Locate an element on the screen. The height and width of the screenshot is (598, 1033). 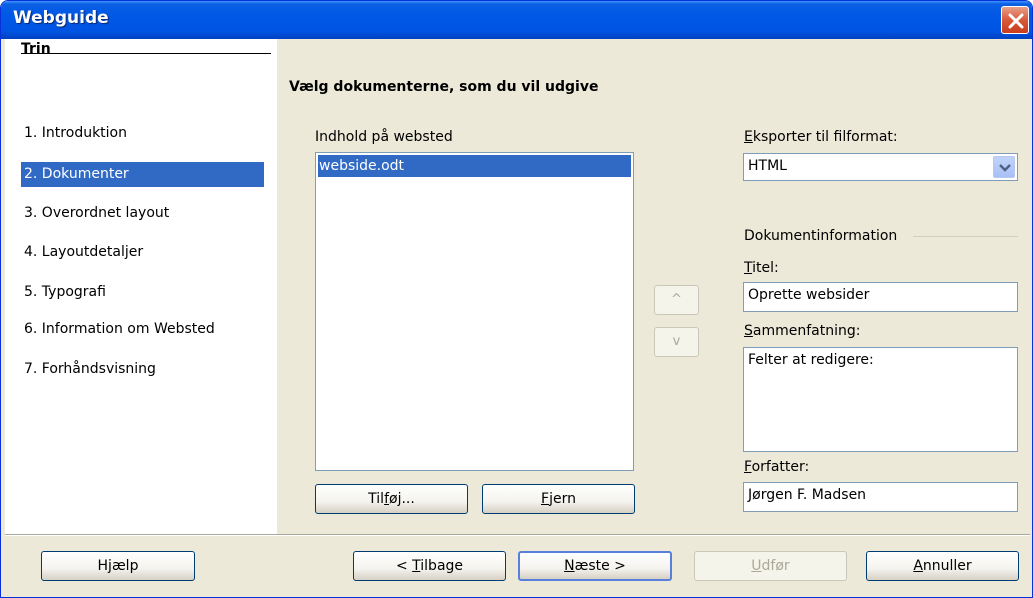
remove-document-button: Fjern is located at coordinates (558, 499).